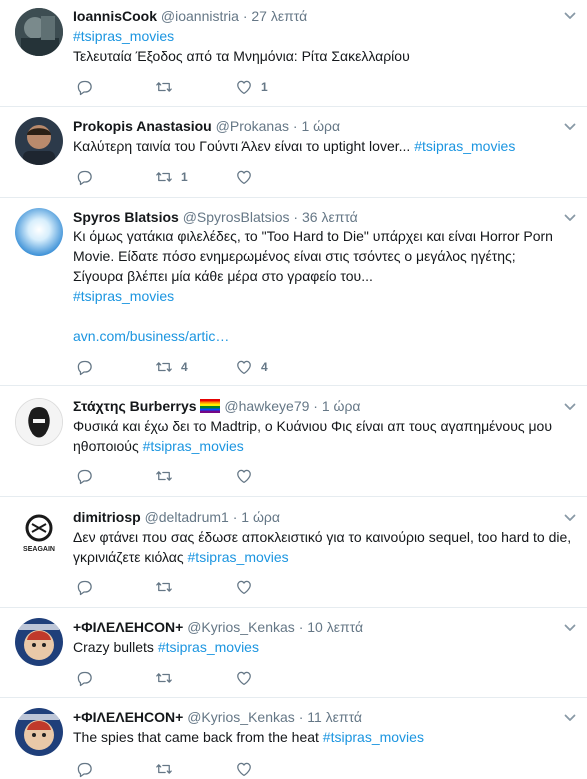  I want to click on like-count: 4, so click(264, 367).